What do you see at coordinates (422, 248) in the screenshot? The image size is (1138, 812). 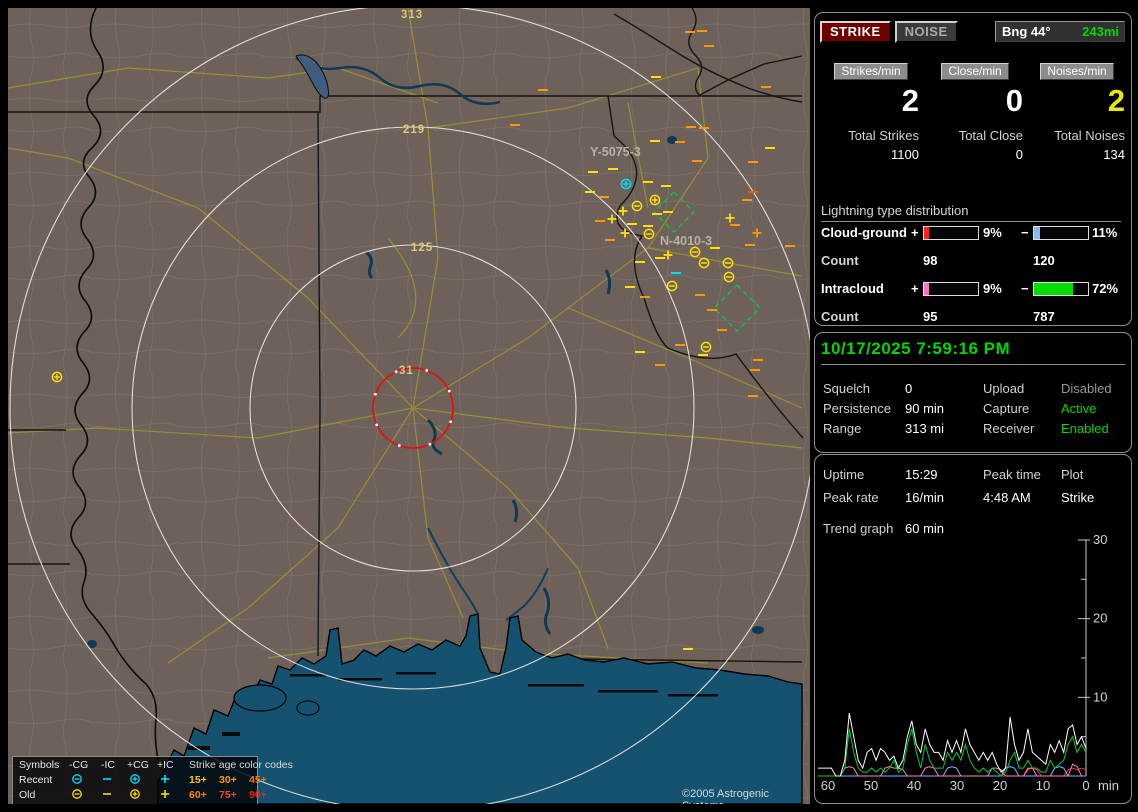 I see `svg-text: 125` at bounding box center [422, 248].